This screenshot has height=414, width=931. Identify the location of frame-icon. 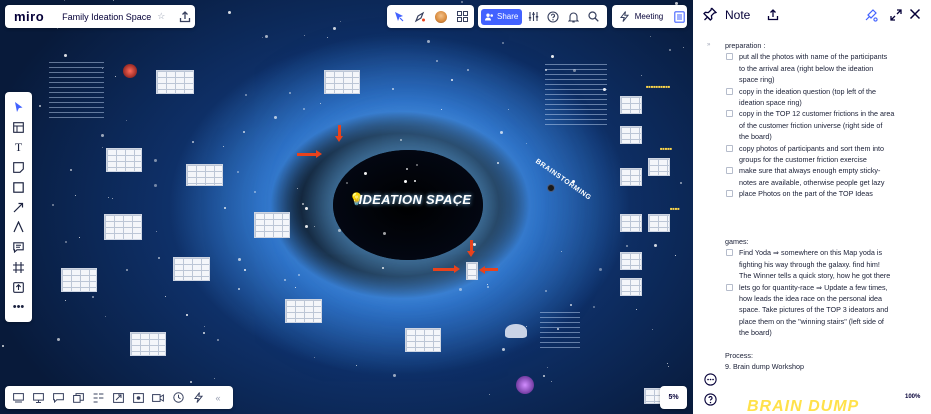
(19, 267).